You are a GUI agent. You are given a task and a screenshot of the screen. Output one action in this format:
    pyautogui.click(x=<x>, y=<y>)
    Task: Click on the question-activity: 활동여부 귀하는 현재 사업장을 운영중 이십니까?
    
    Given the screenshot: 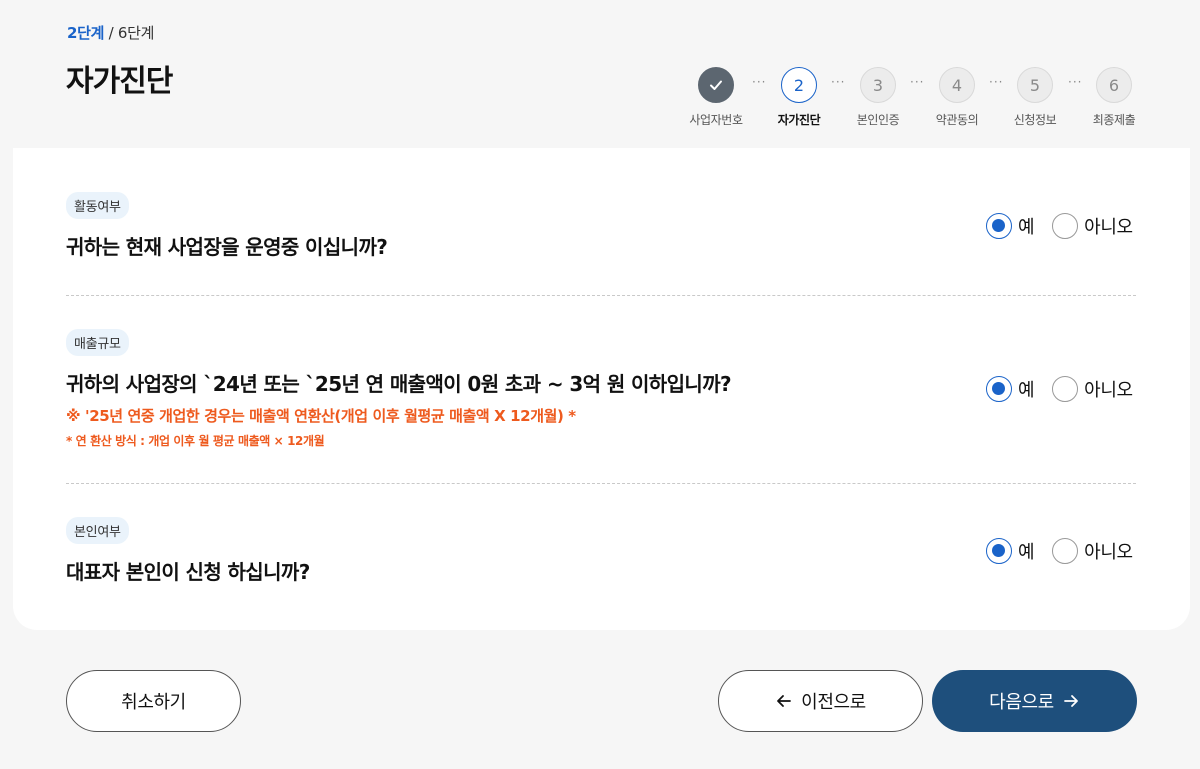 What is the action you would take?
    pyautogui.click(x=227, y=226)
    